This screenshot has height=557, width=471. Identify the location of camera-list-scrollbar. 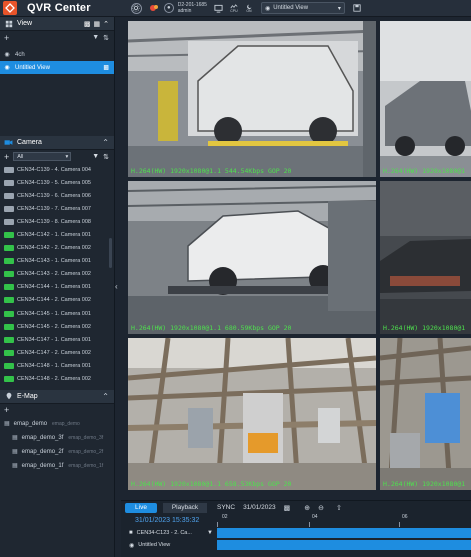
(110, 253).